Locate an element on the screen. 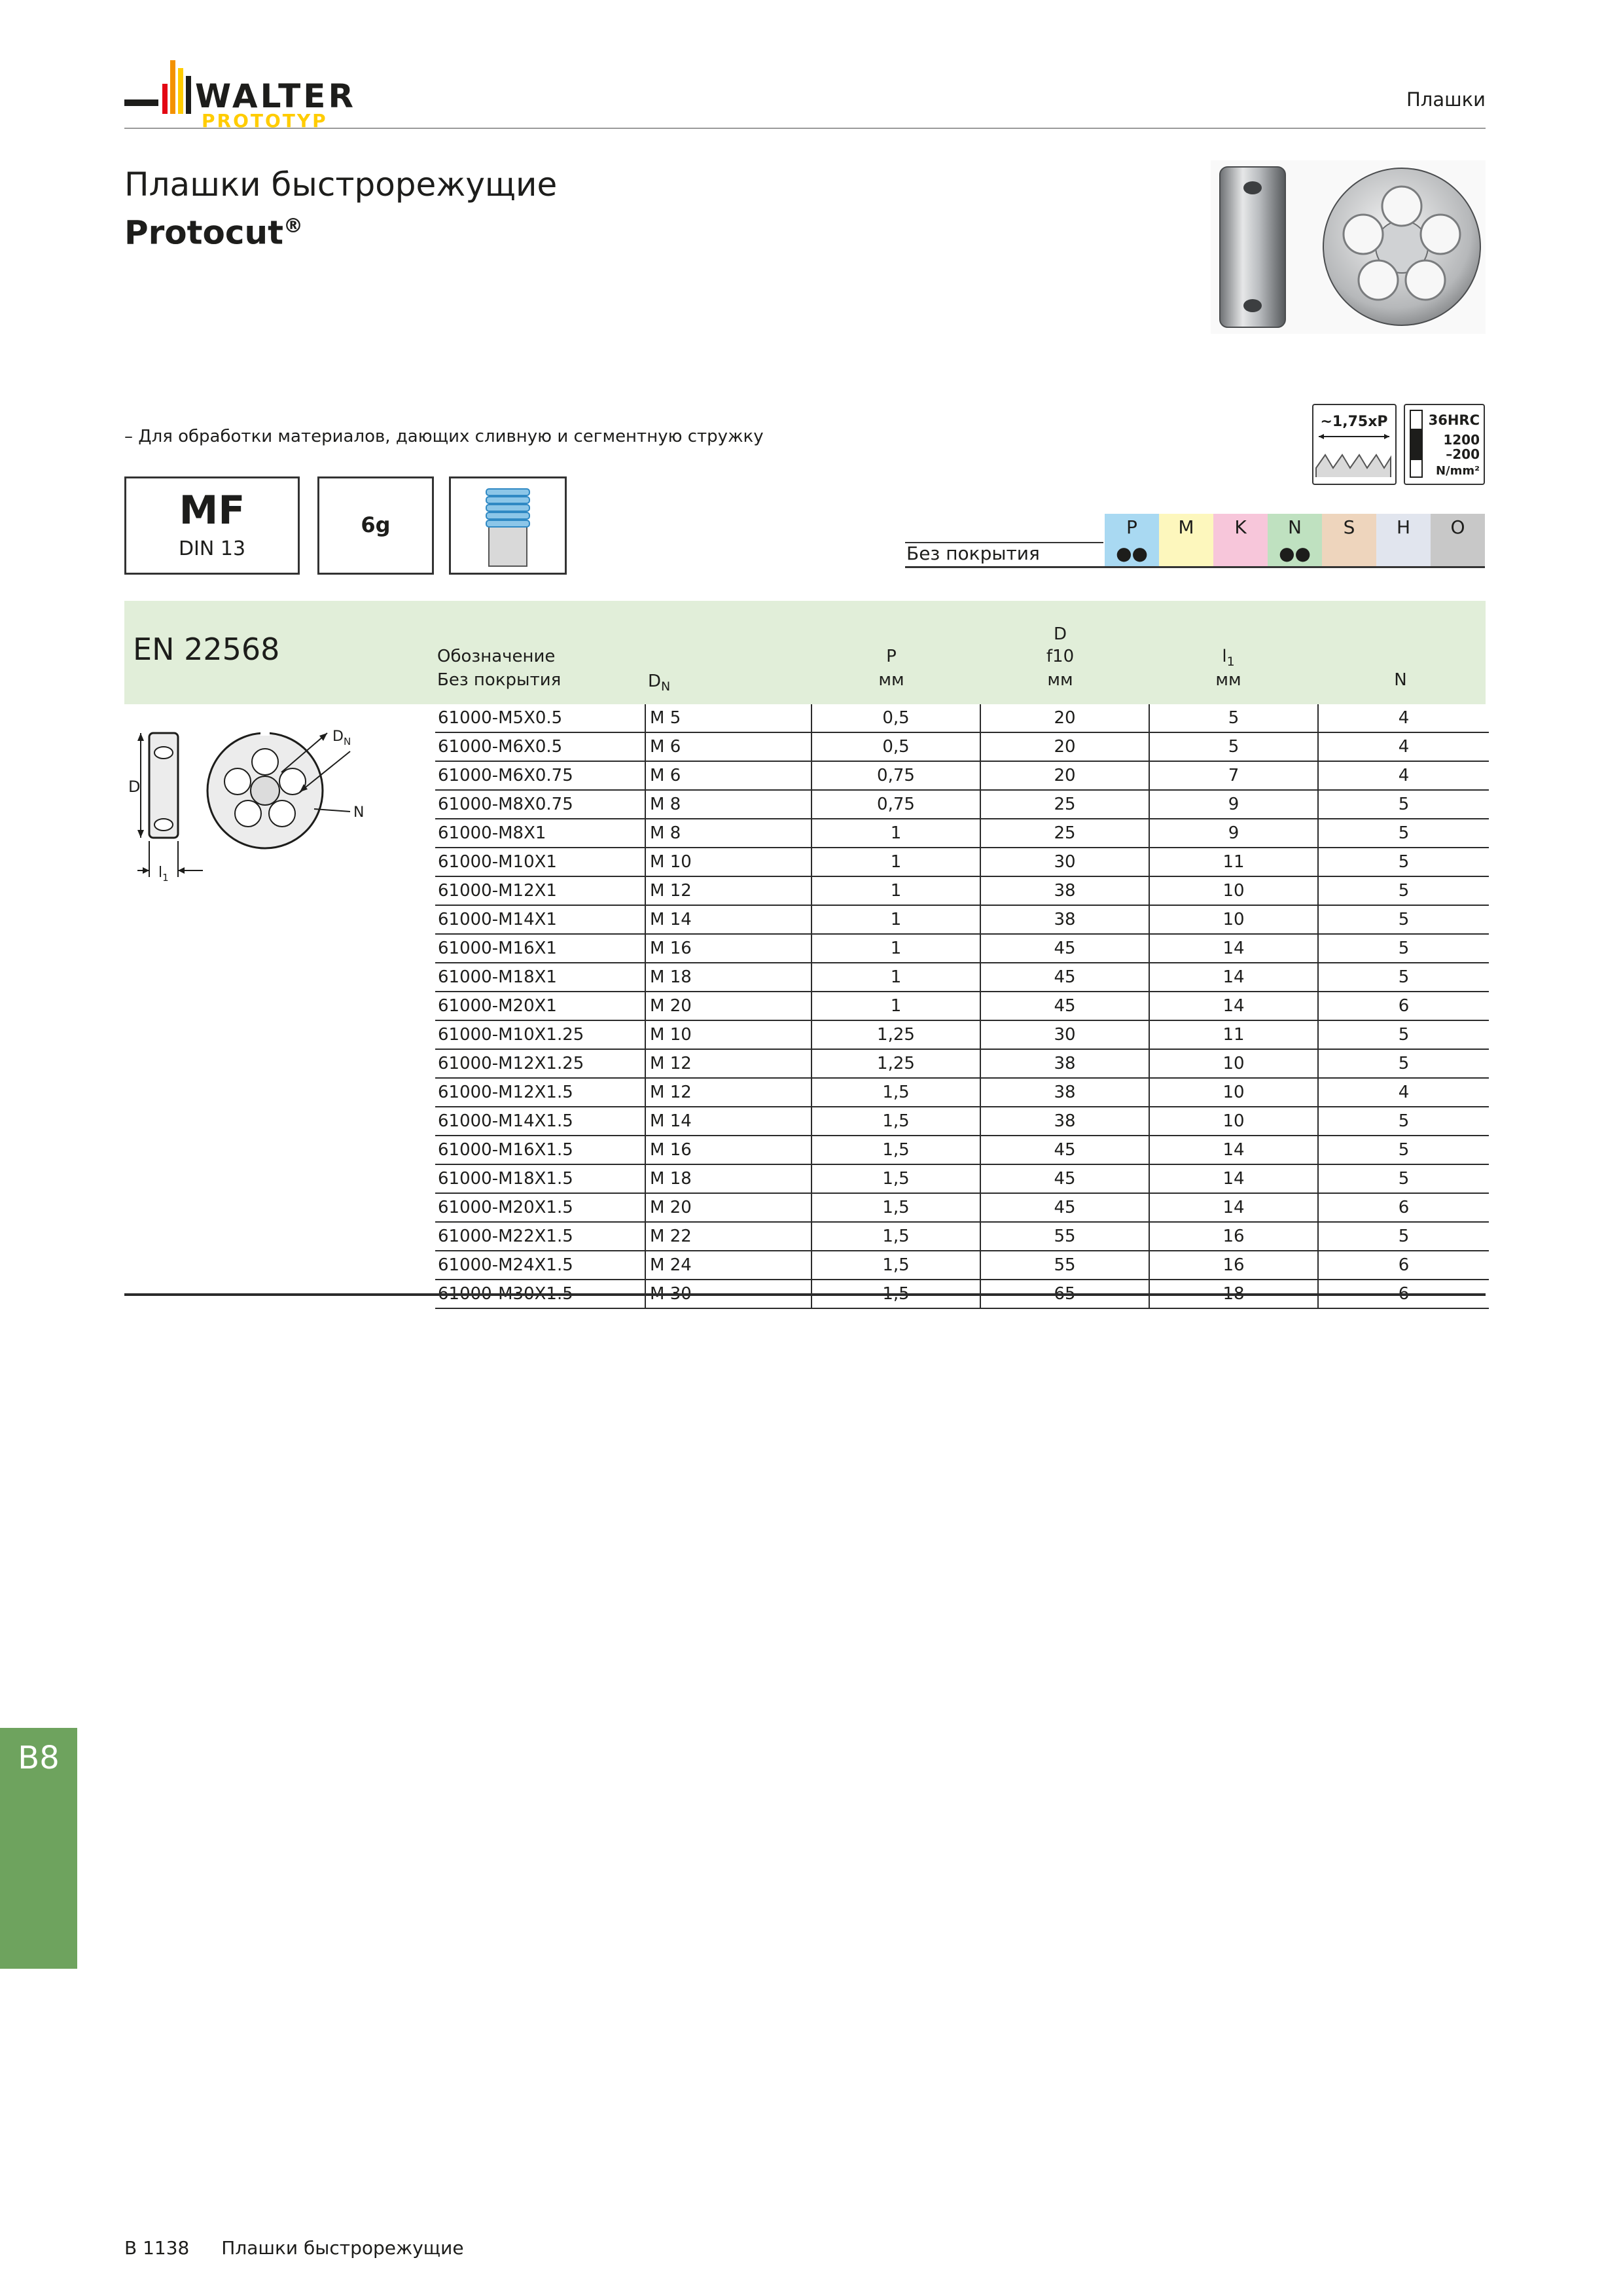 The width and height of the screenshot is (1623, 2296). cell-designation: 61000-M6X0.5 is located at coordinates (540, 747).